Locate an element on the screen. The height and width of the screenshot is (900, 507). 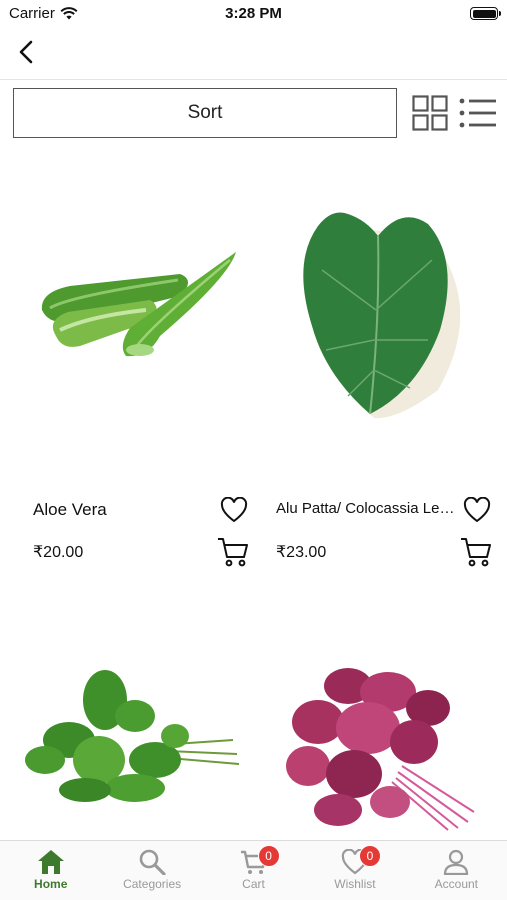
account-icon is located at coordinates (456, 862).